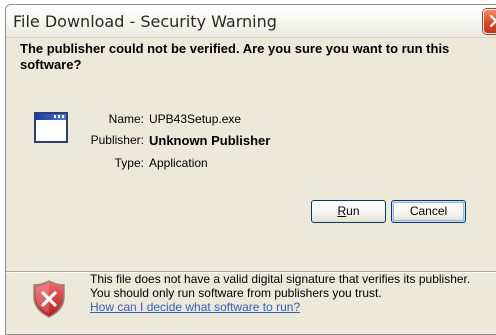  I want to click on name-label: Name:, so click(126, 119).